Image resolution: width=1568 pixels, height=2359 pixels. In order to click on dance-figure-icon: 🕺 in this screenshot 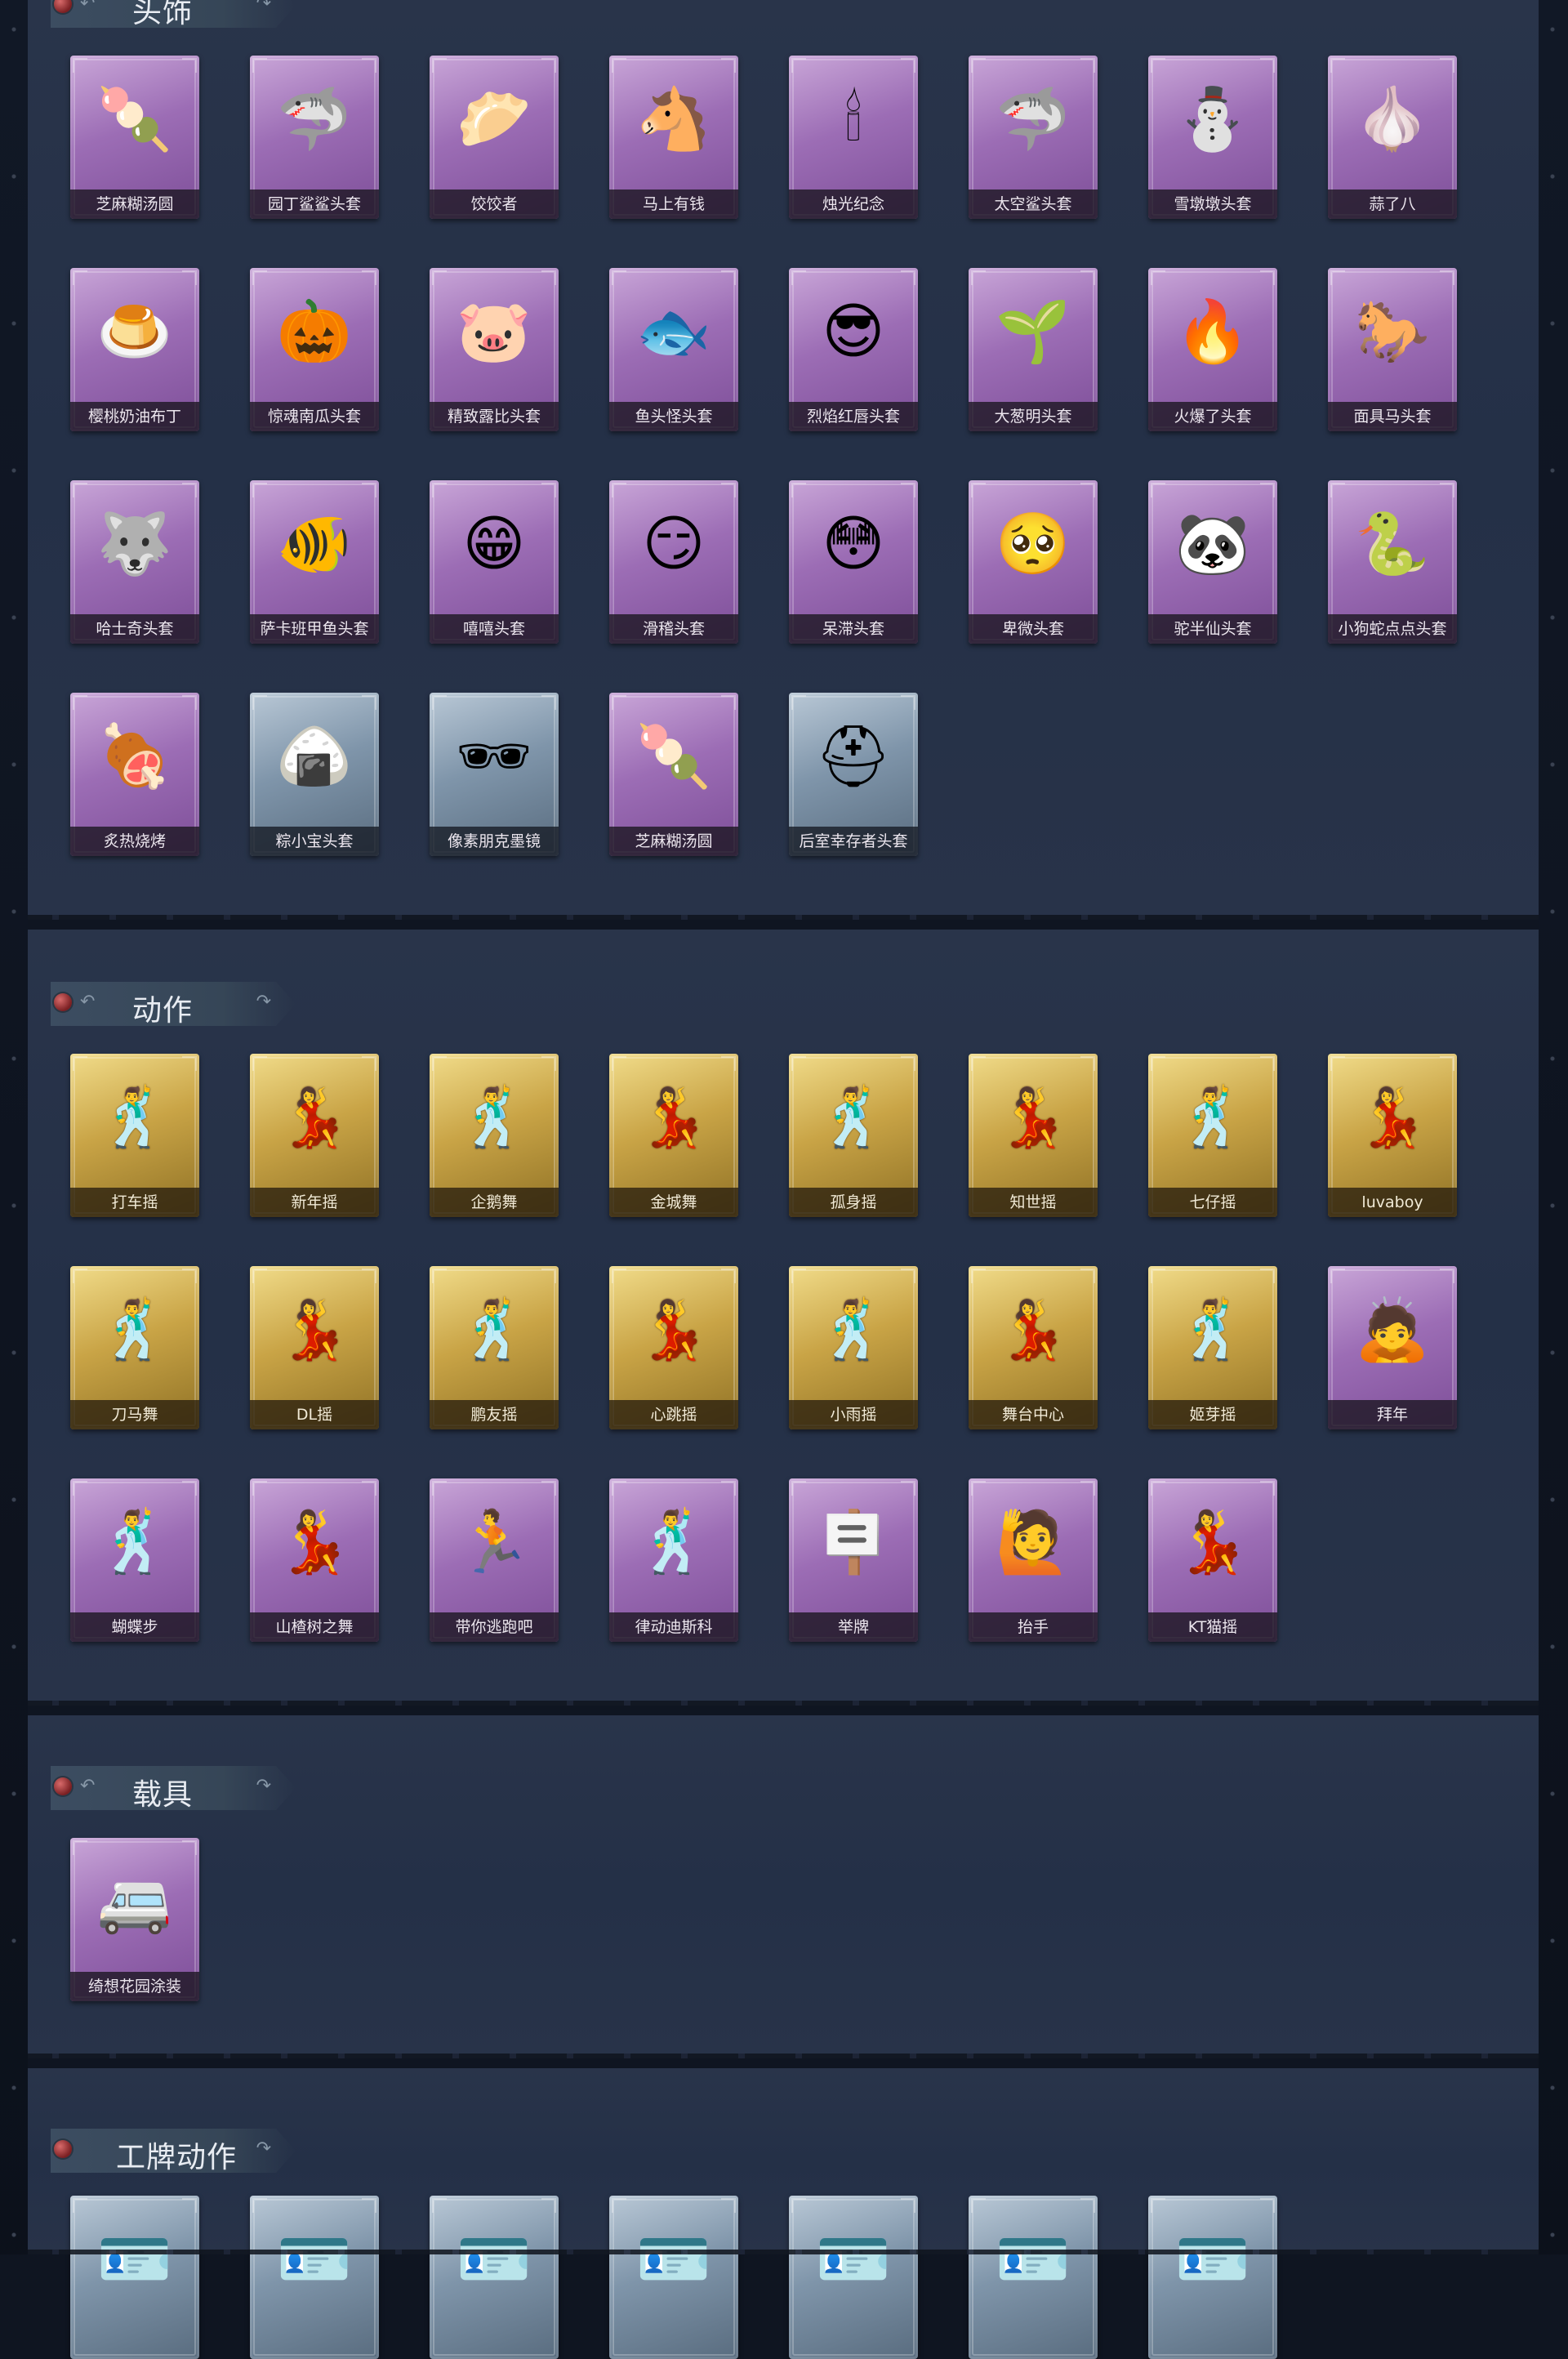, I will do `click(135, 1329)`.